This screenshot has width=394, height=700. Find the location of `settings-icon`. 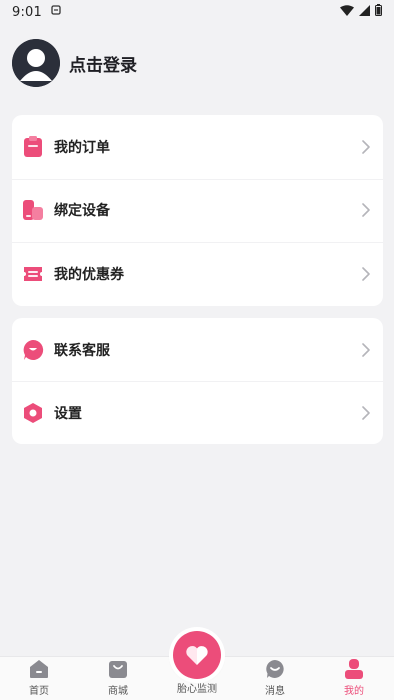

settings-icon is located at coordinates (33, 413).